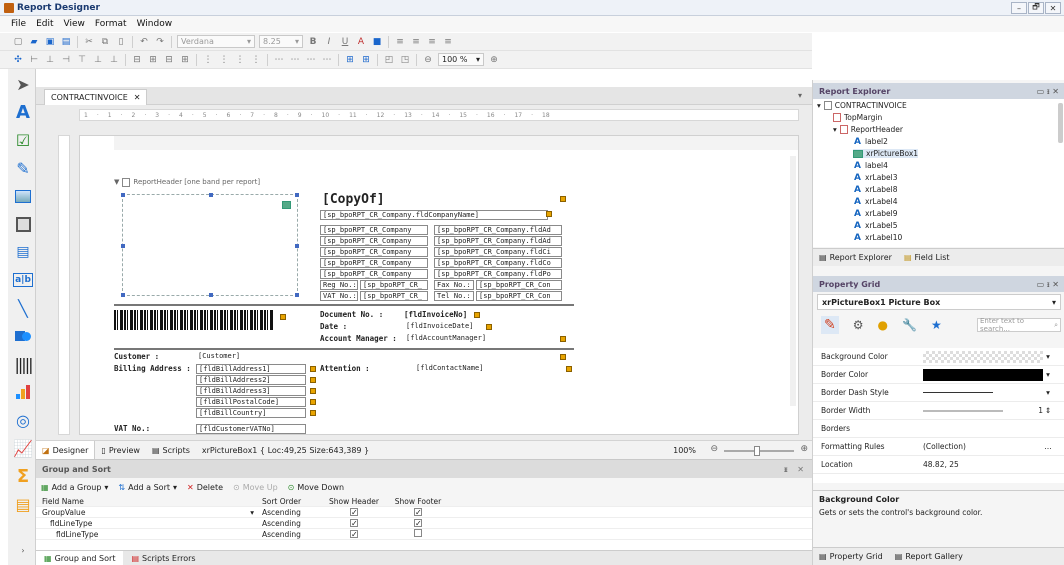 This screenshot has height=565, width=1064. What do you see at coordinates (295, 60) in the screenshot?
I see `v-spacing-inc-icon: ⋯` at bounding box center [295, 60].